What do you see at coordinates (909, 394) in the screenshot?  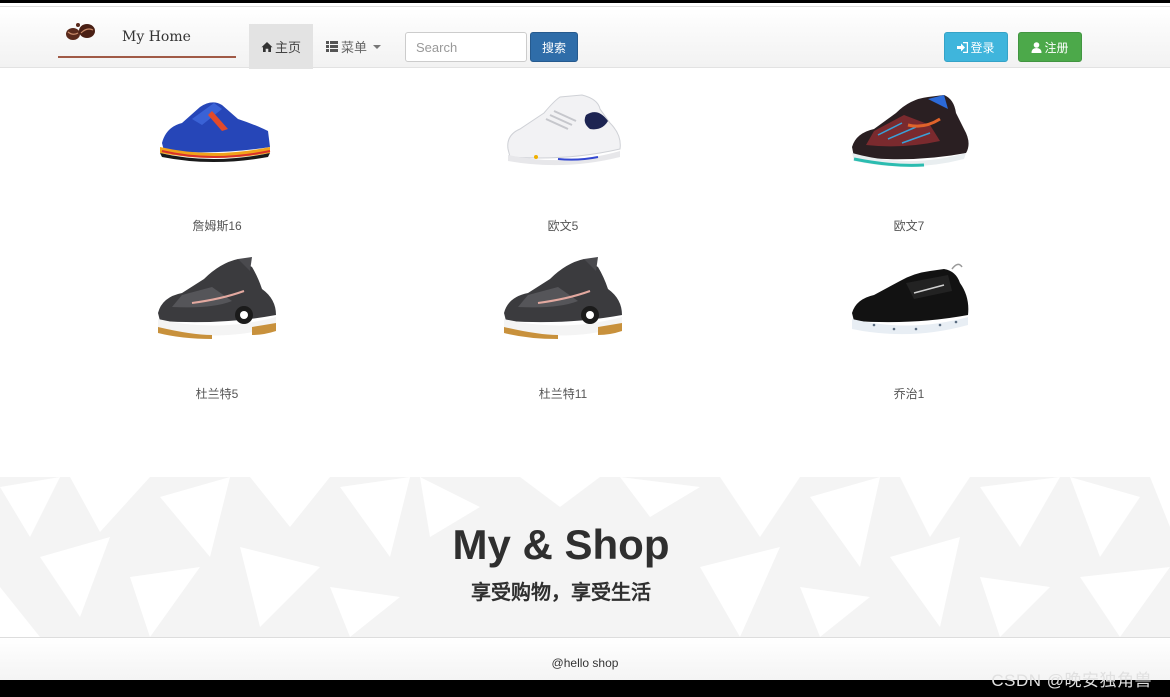 I see `product-name: 乔治1` at bounding box center [909, 394].